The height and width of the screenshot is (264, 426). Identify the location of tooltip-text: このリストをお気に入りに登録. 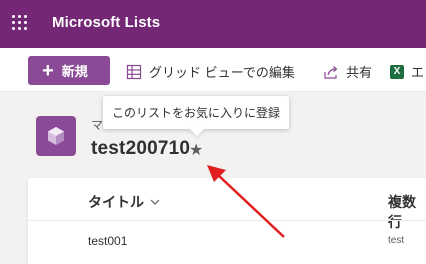
(195, 113).